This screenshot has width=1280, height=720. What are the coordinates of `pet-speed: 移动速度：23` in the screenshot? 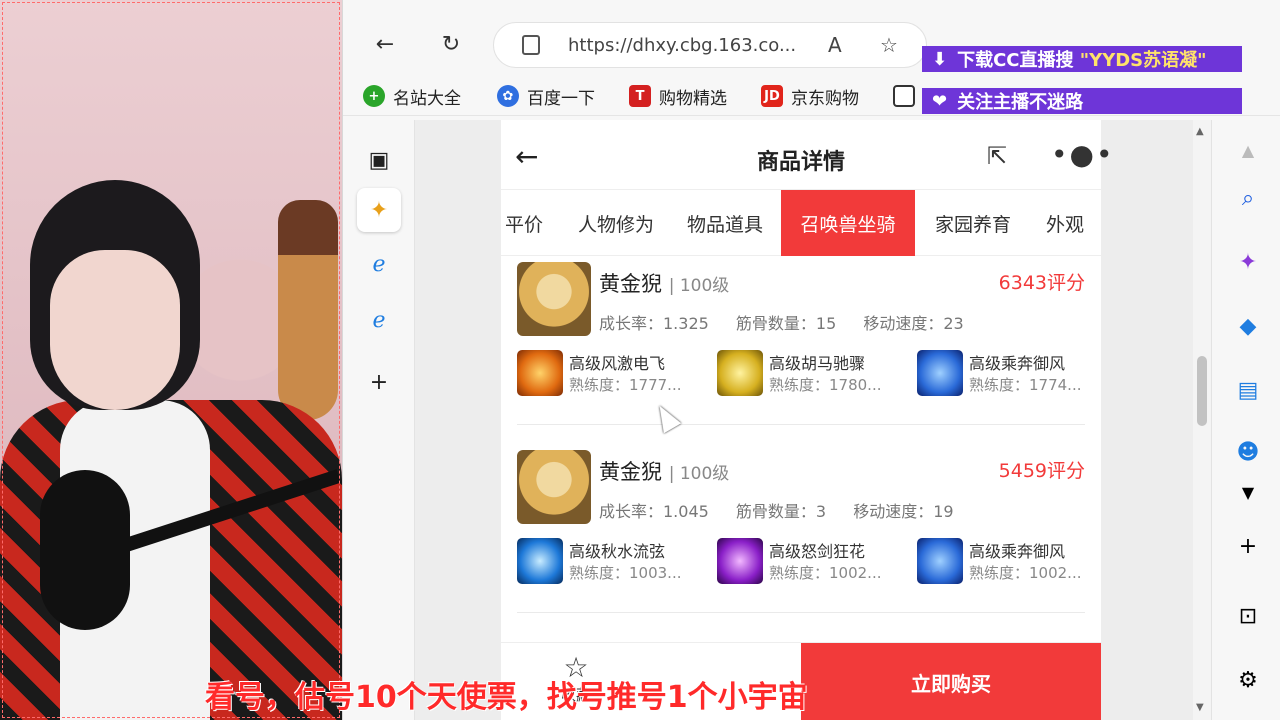 It's located at (913, 323).